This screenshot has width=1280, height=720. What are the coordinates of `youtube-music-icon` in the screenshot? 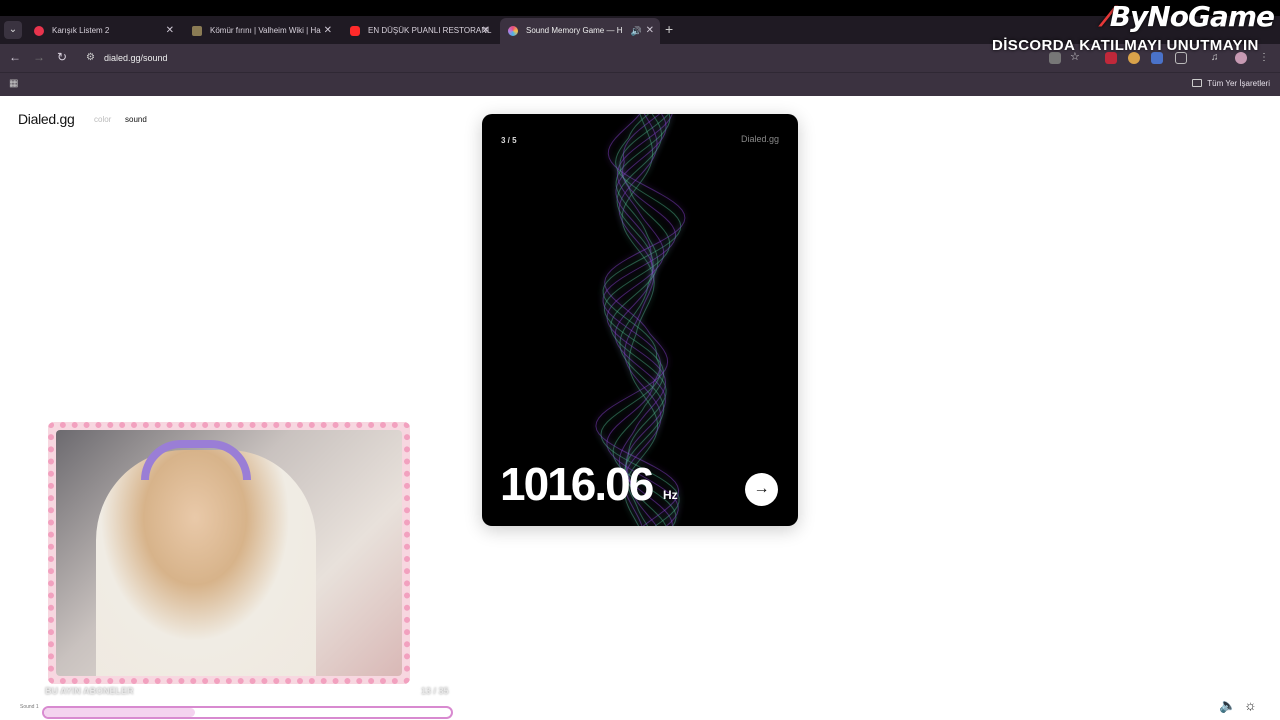 It's located at (39, 31).